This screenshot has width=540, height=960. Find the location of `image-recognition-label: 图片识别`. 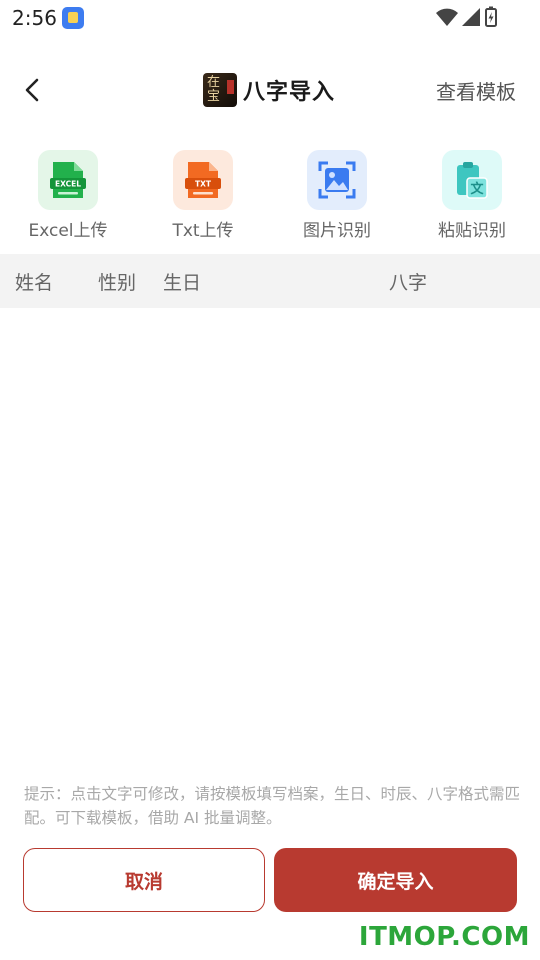

image-recognition-label: 图片识别 is located at coordinates (337, 231).